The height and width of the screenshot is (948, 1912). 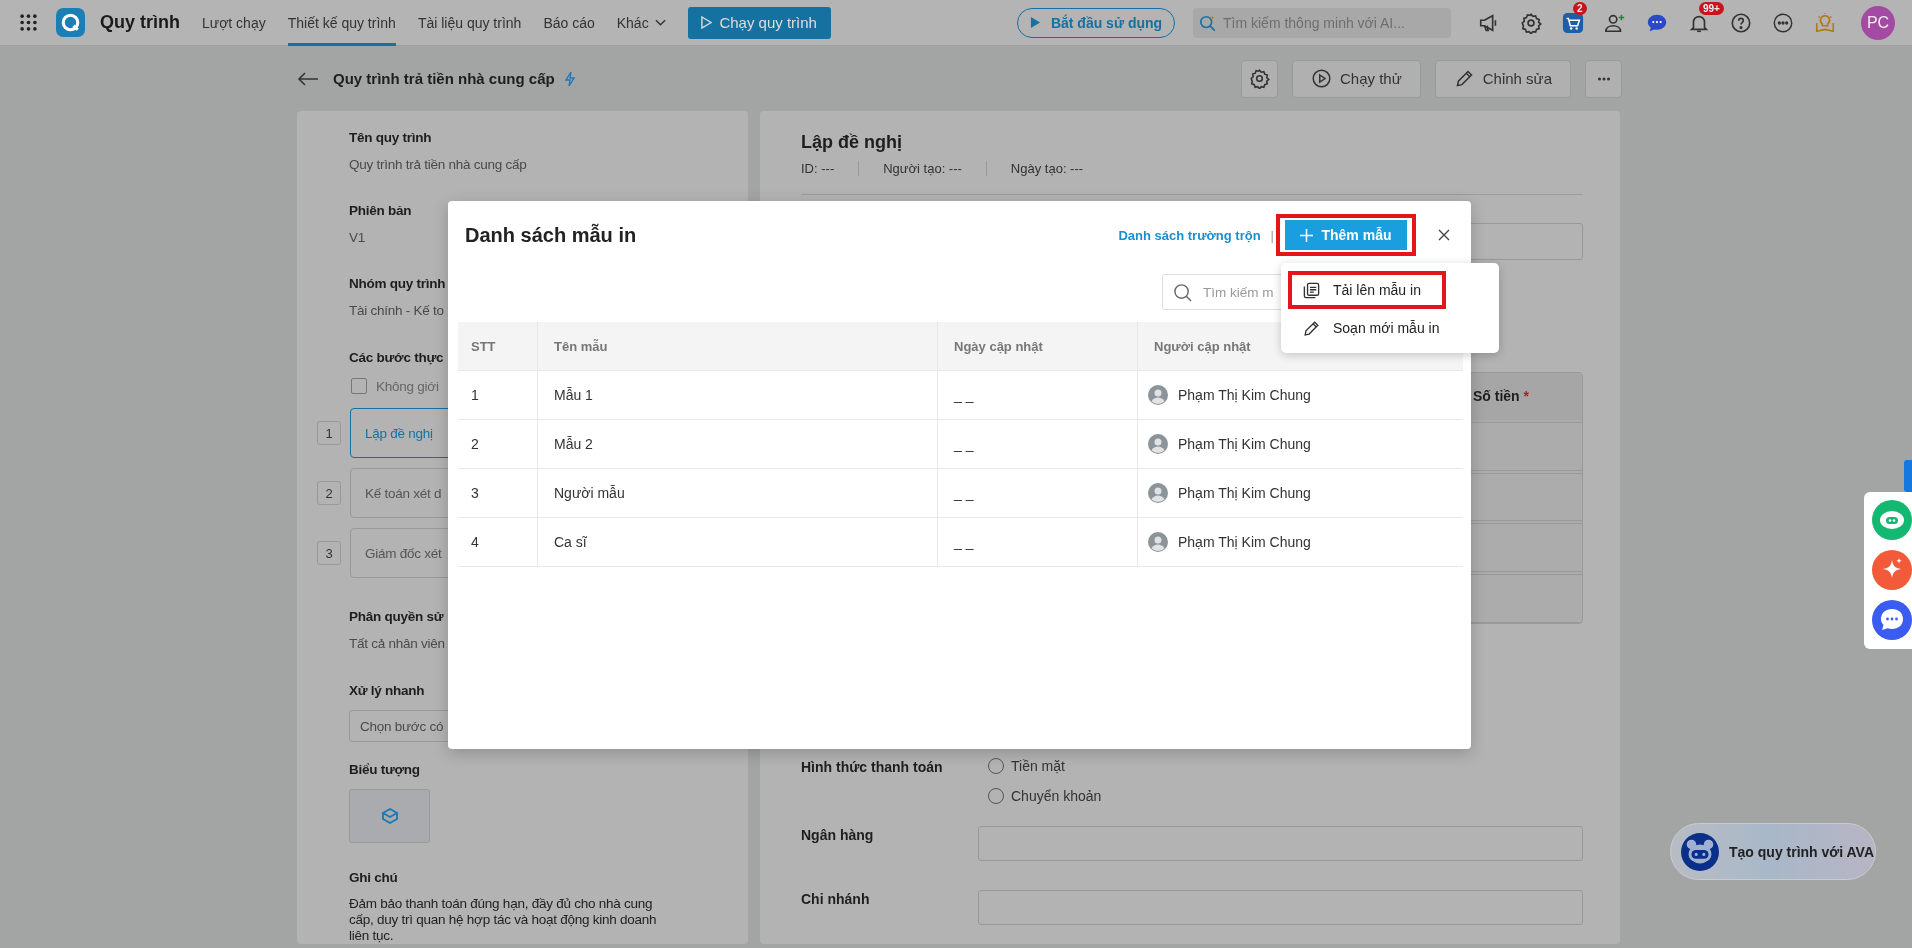 I want to click on step-number: 1, so click(x=329, y=433).